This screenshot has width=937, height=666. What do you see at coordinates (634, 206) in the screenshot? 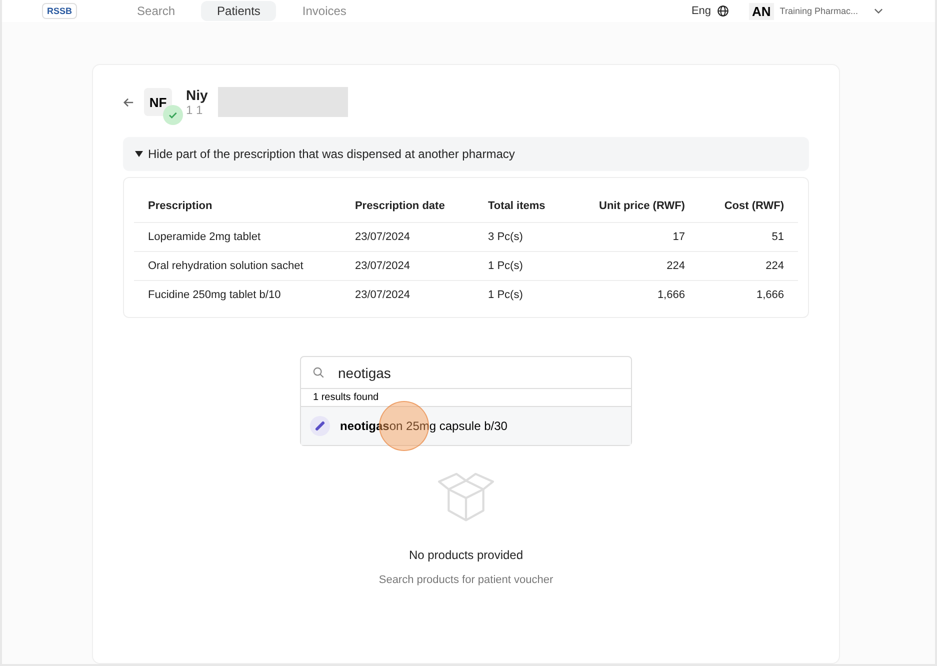
I see `column-header: Unit price (RWF)` at bounding box center [634, 206].